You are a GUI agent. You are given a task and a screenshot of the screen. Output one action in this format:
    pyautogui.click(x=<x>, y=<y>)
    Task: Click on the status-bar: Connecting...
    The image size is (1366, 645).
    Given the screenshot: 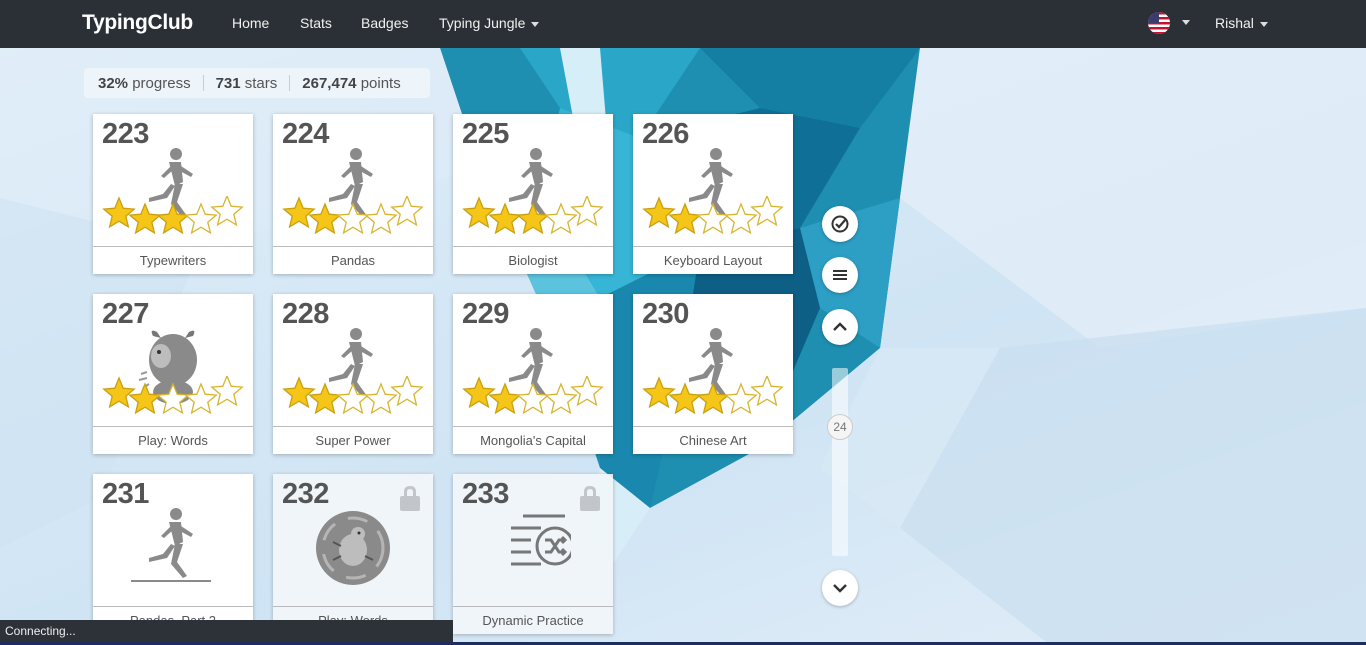 What is the action you would take?
    pyautogui.click(x=226, y=631)
    